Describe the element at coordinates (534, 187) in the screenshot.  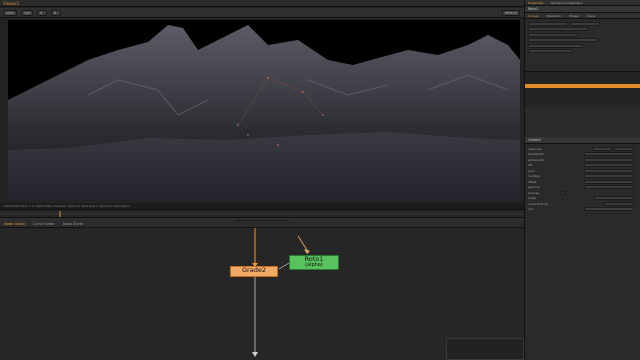
I see `grade-label: gamma` at that location.